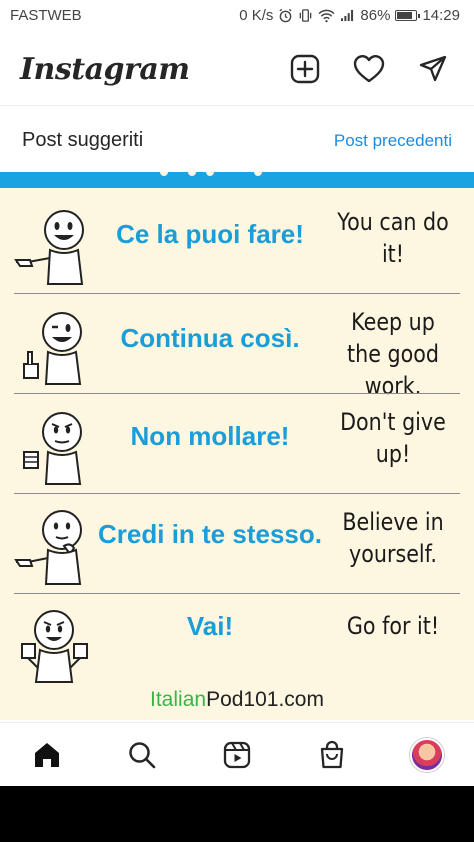  Describe the element at coordinates (285, 15) in the screenshot. I see `alarm-icon` at that location.